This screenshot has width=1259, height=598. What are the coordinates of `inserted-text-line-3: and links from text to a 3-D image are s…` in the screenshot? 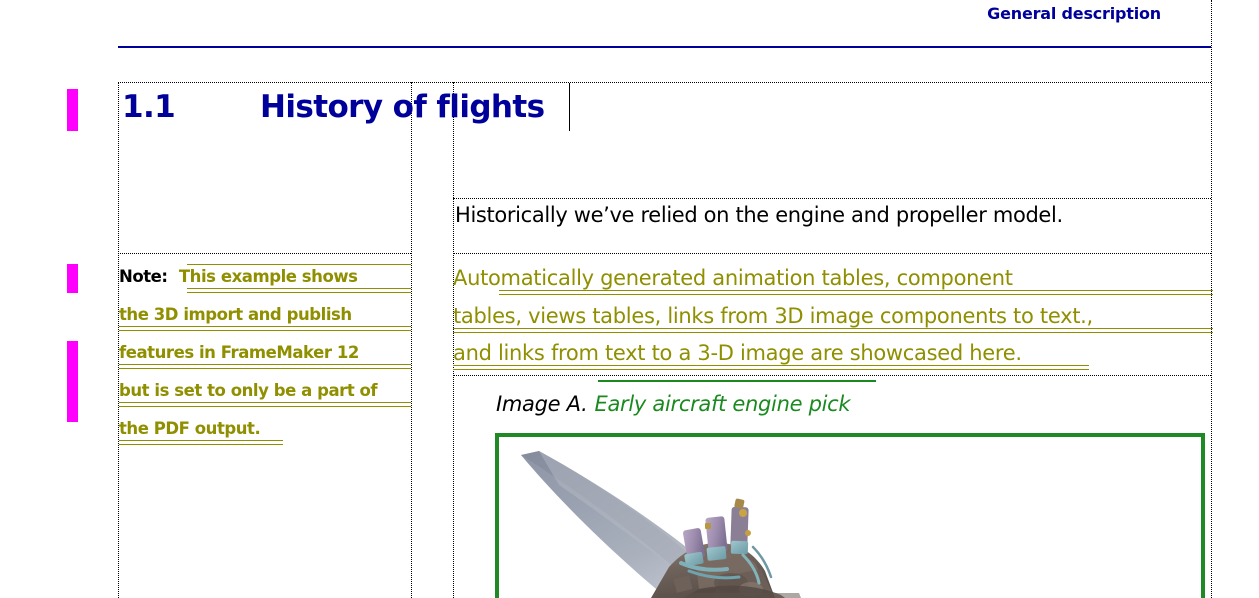 It's located at (737, 353).